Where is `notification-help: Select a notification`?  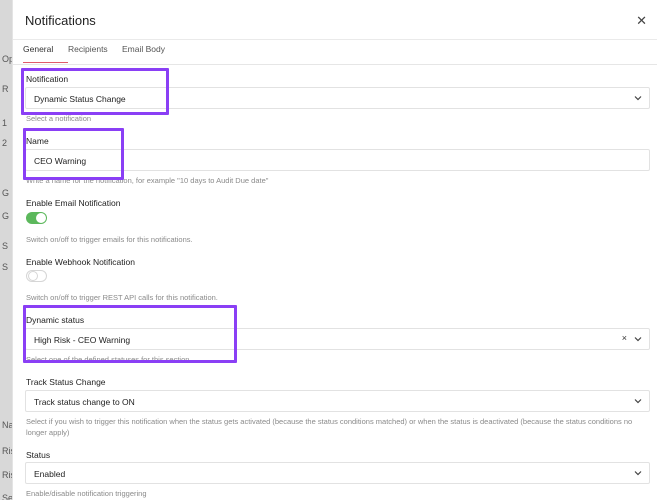 notification-help: Select a notification is located at coordinates (59, 118).